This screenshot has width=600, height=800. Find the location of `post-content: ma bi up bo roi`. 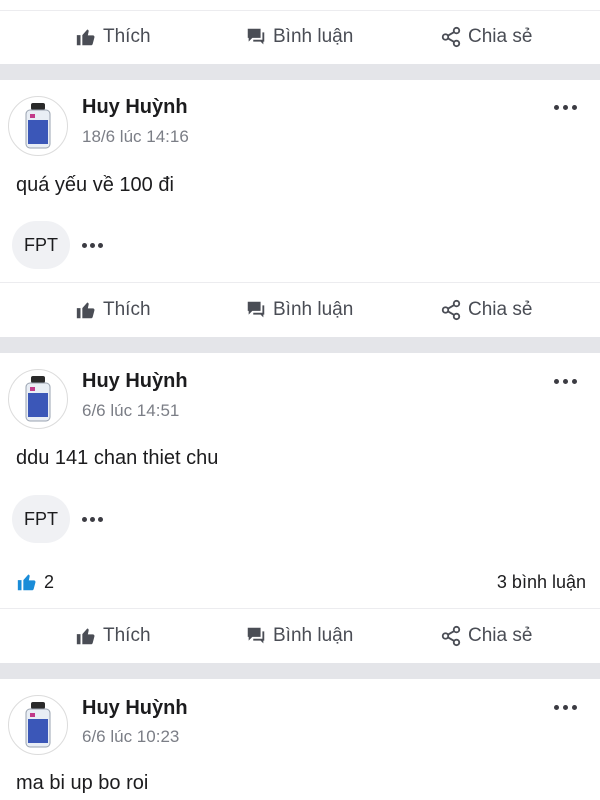

post-content: ma bi up bo roi is located at coordinates (82, 783).